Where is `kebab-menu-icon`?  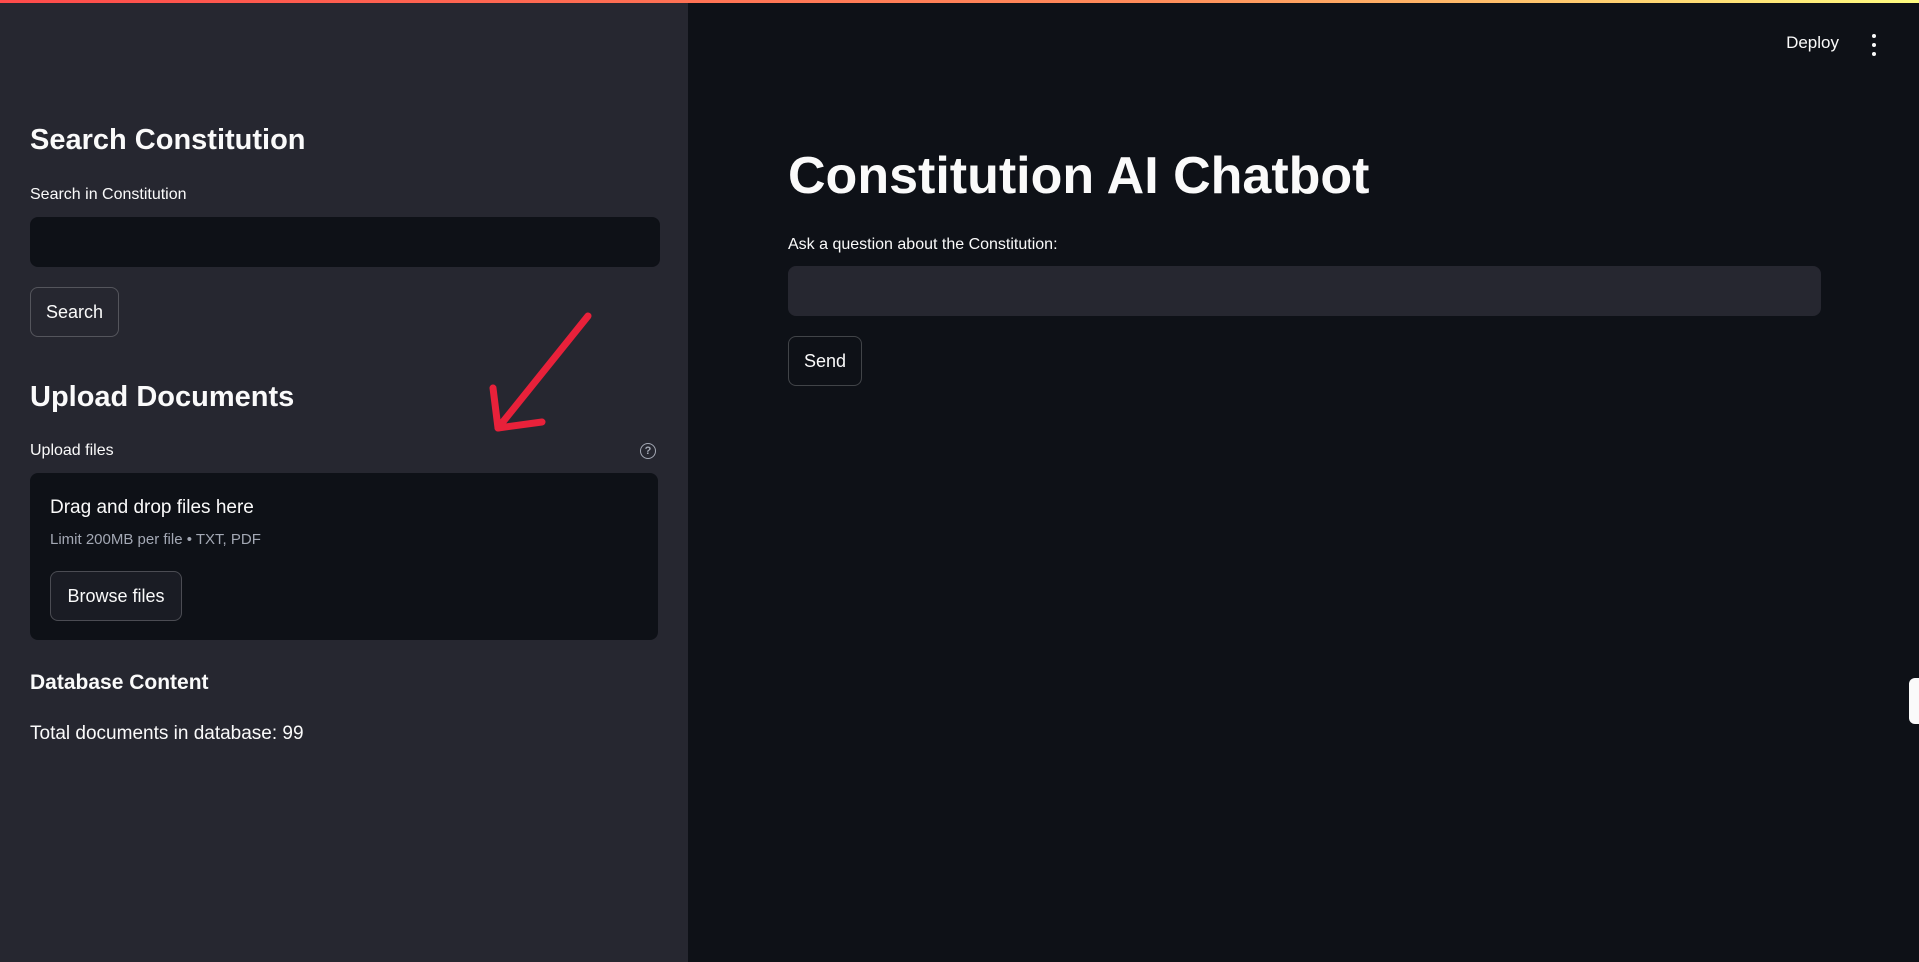
kebab-menu-icon is located at coordinates (1874, 45).